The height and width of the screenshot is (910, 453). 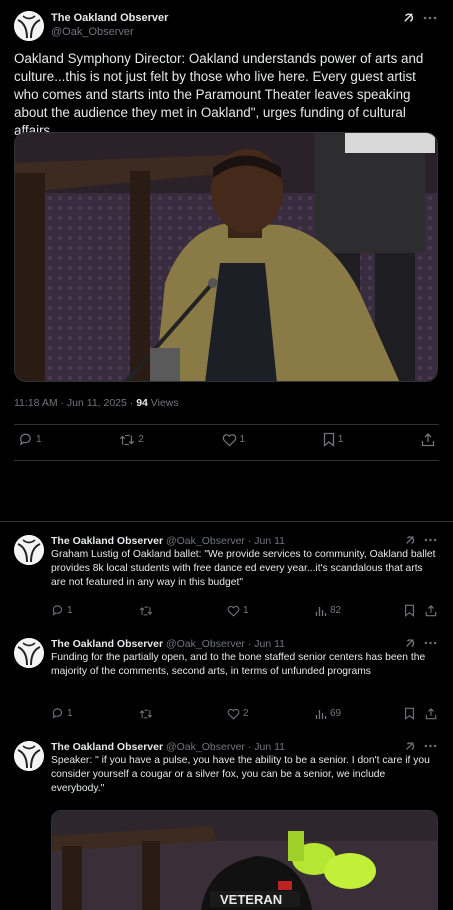 I want to click on post-meta: 11:18 AM · Jun 11, 2025 · 94 Views, so click(x=96, y=403).